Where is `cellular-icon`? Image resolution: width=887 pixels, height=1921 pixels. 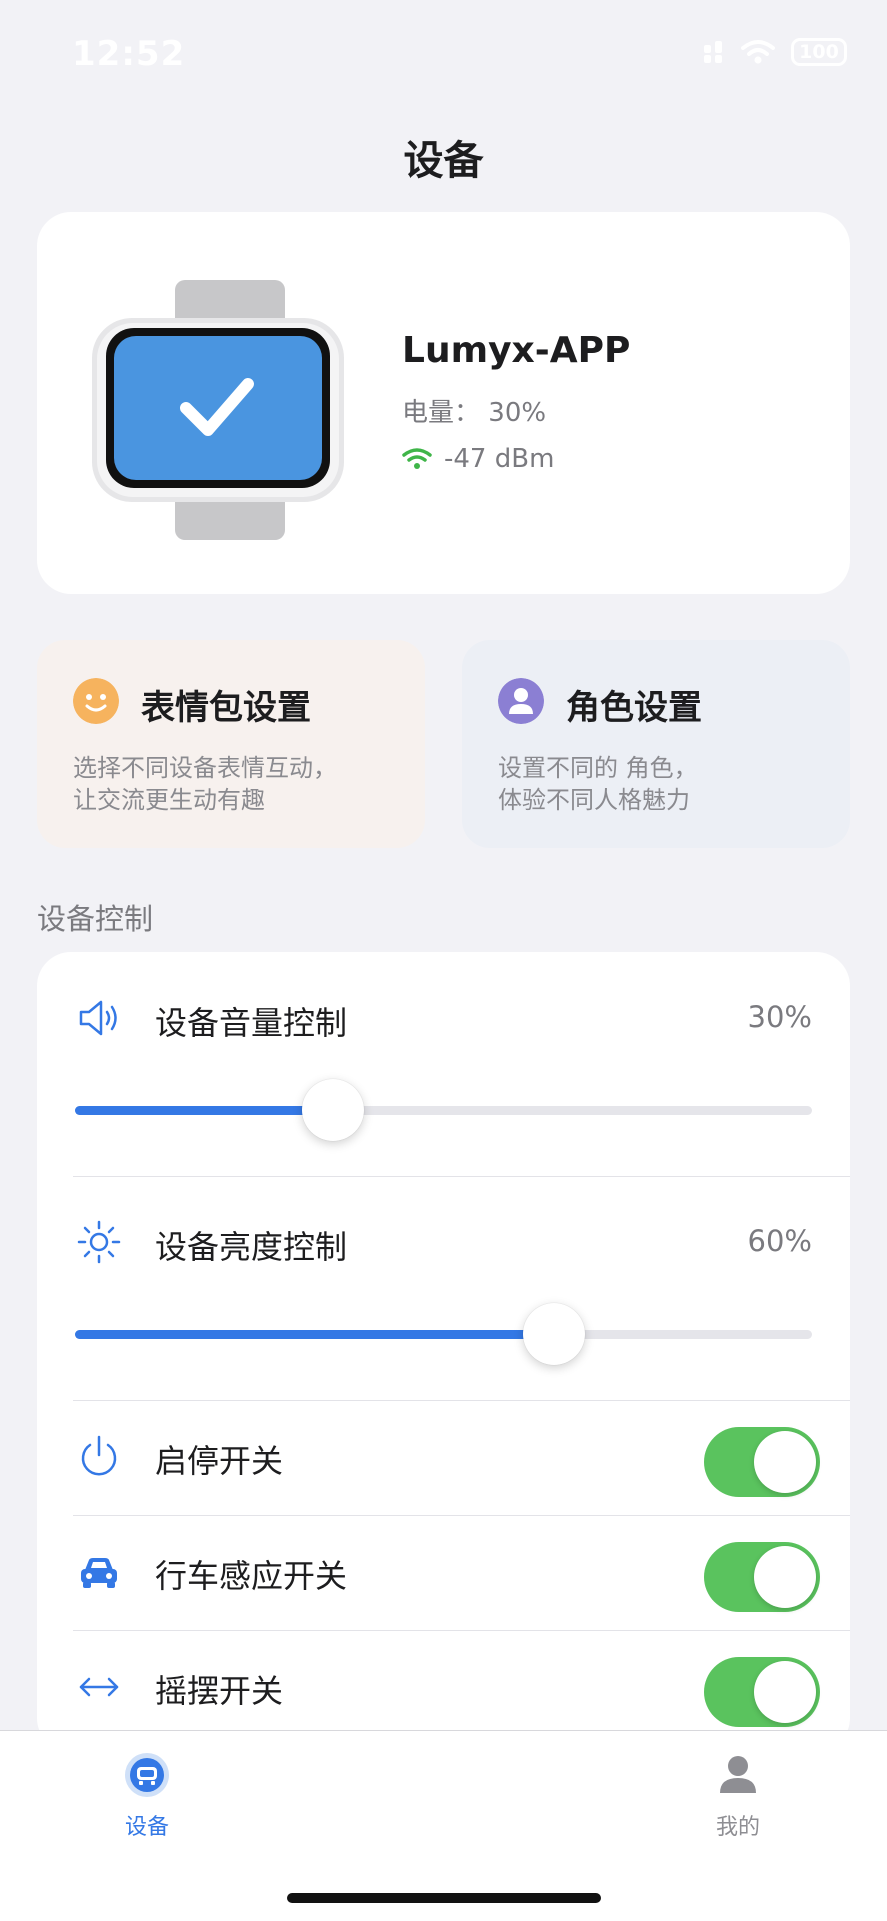 cellular-icon is located at coordinates (713, 52).